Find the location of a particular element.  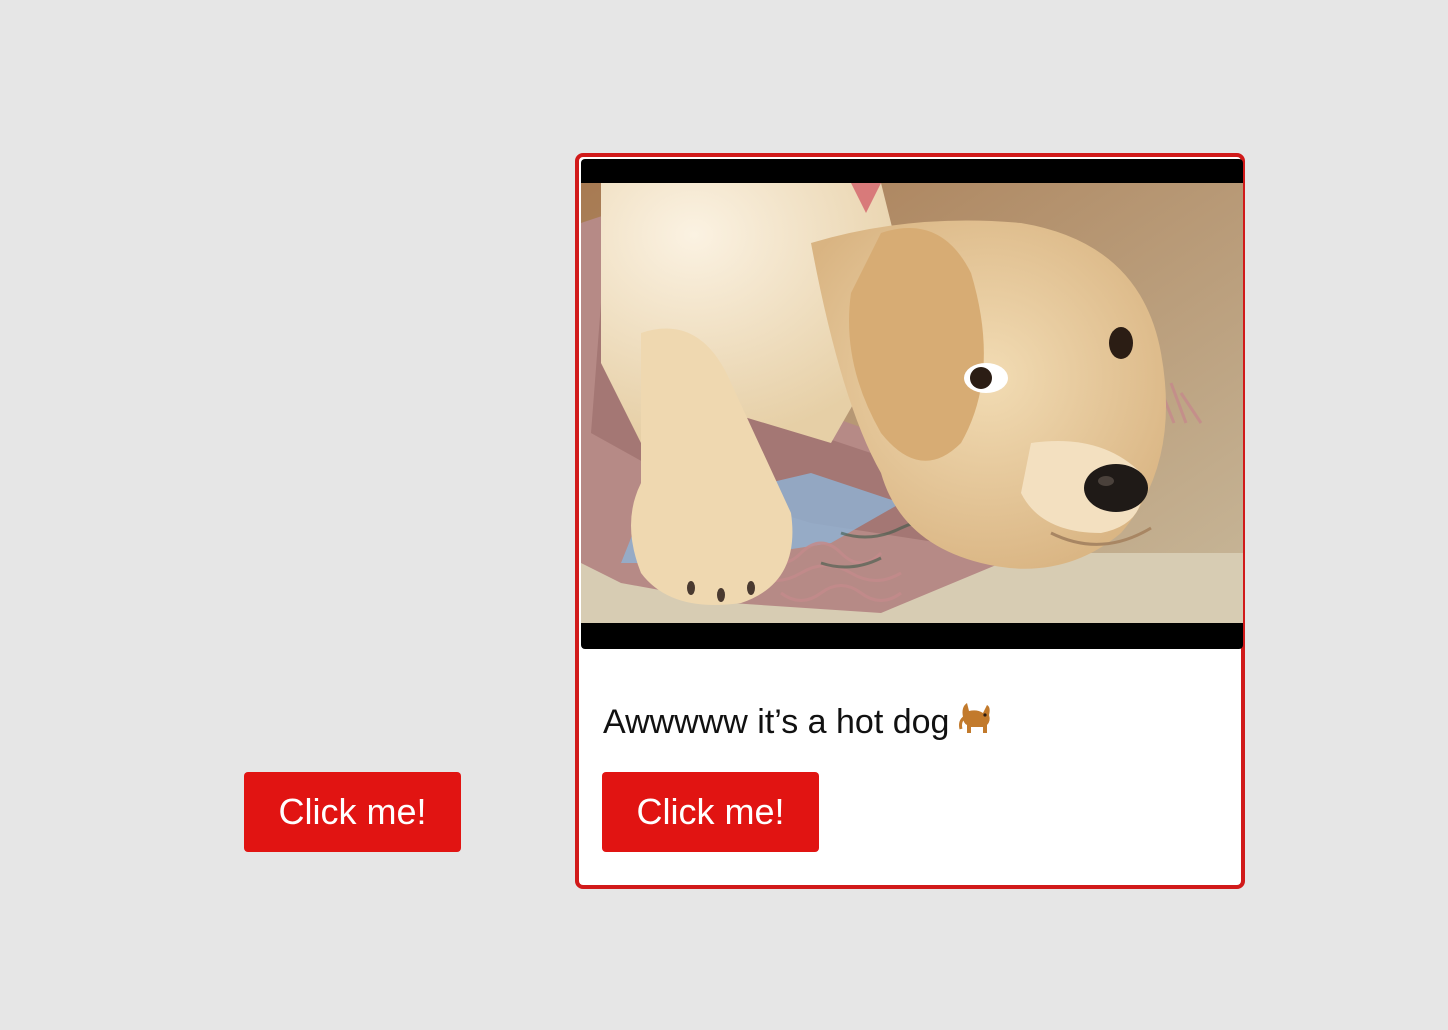

caption-text: Awwwww it’s a hot dog is located at coordinates (776, 722).